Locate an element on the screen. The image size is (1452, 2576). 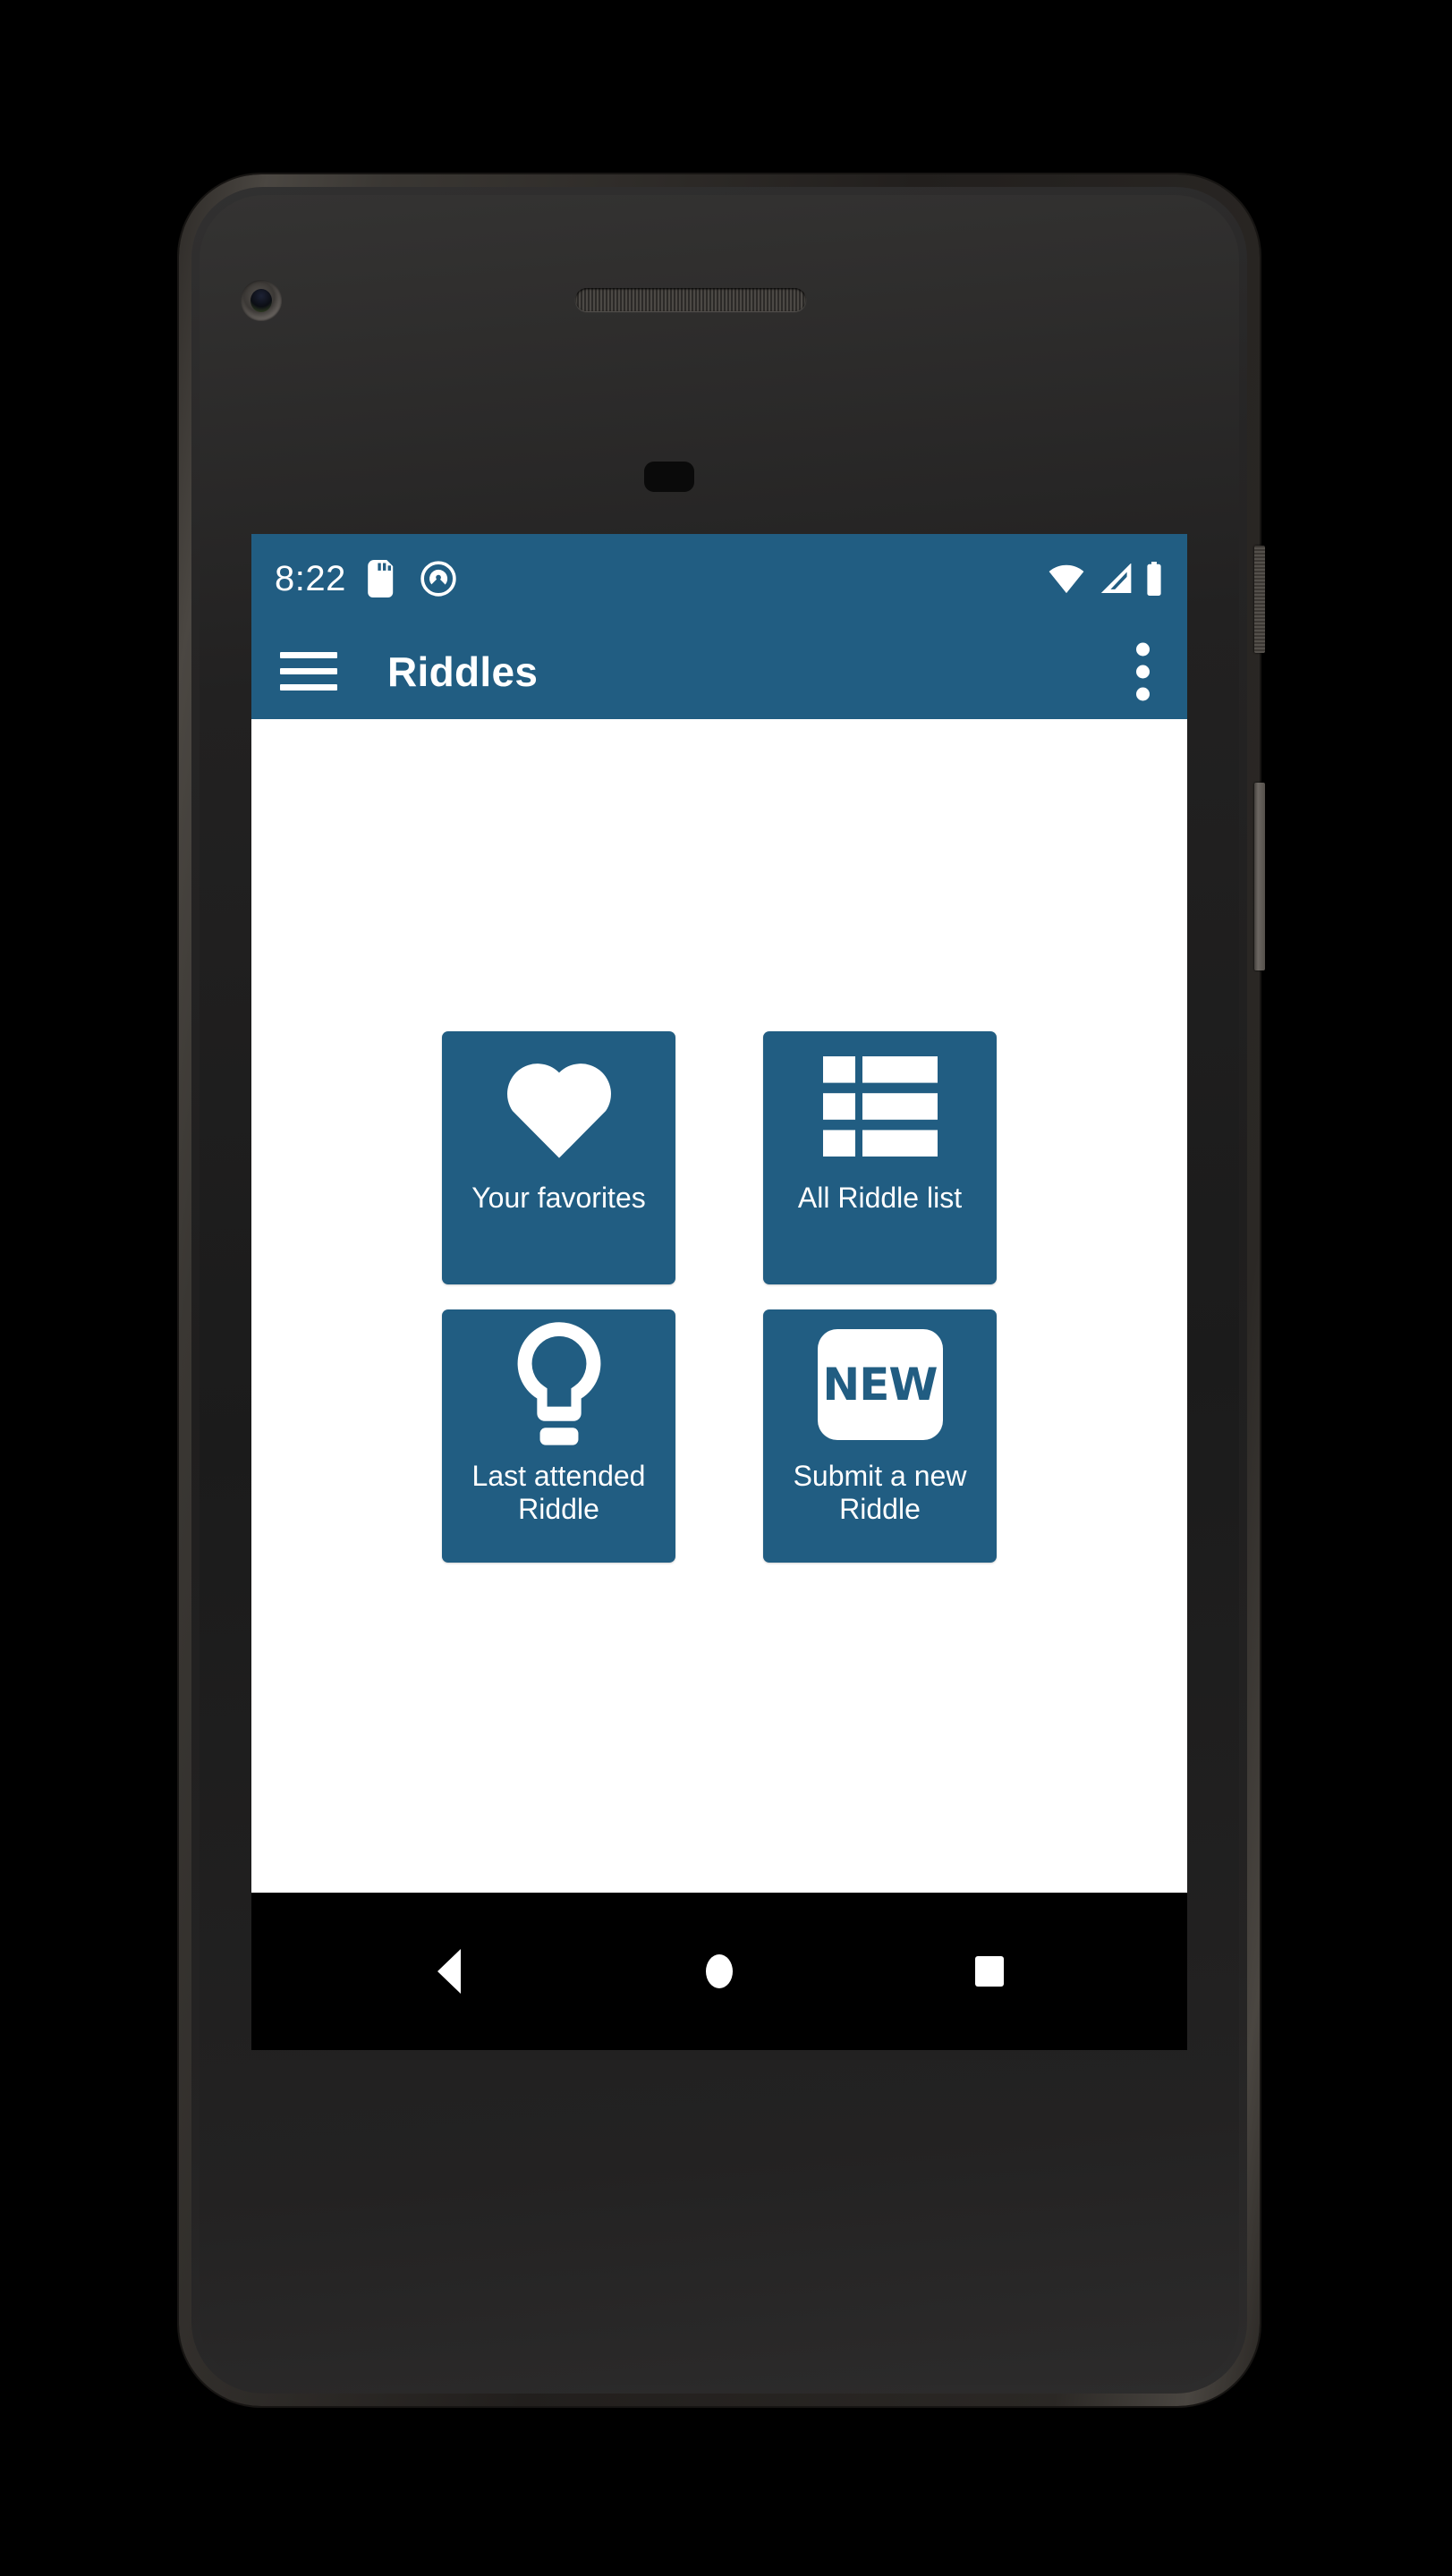
more-vert-icon is located at coordinates (1143, 671).